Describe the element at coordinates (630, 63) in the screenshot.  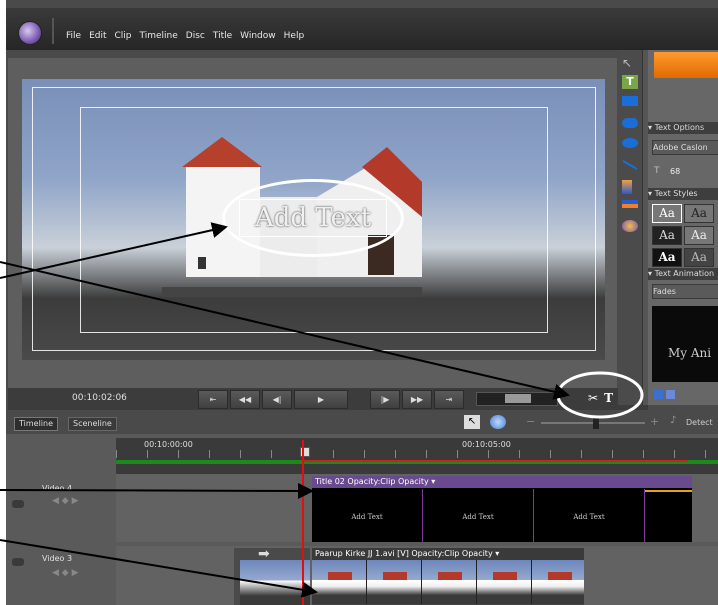
I see `selection-arrow-icon: ↖` at that location.